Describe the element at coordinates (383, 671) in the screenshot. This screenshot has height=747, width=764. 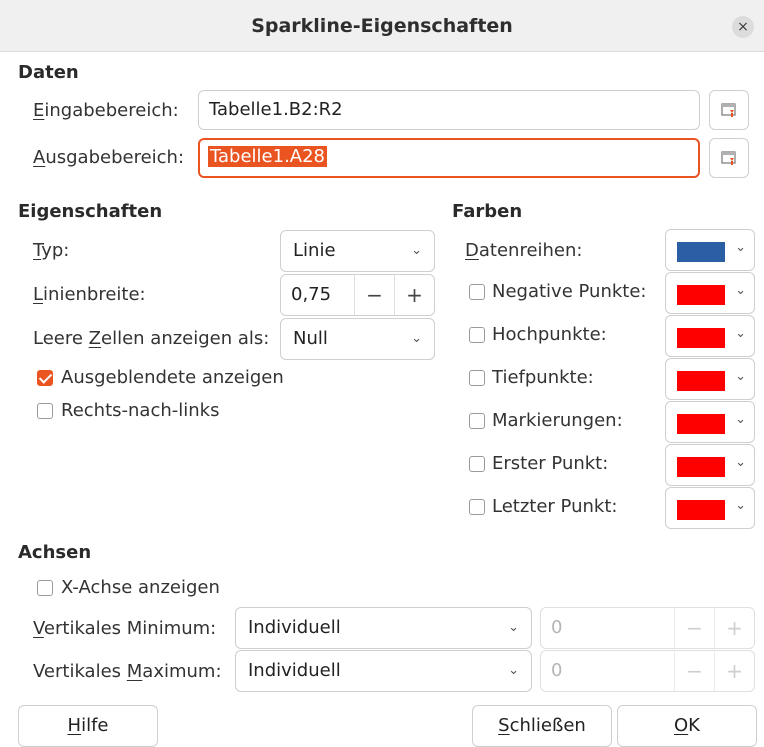
I see `v-max-combo: Individuell ⌄` at that location.